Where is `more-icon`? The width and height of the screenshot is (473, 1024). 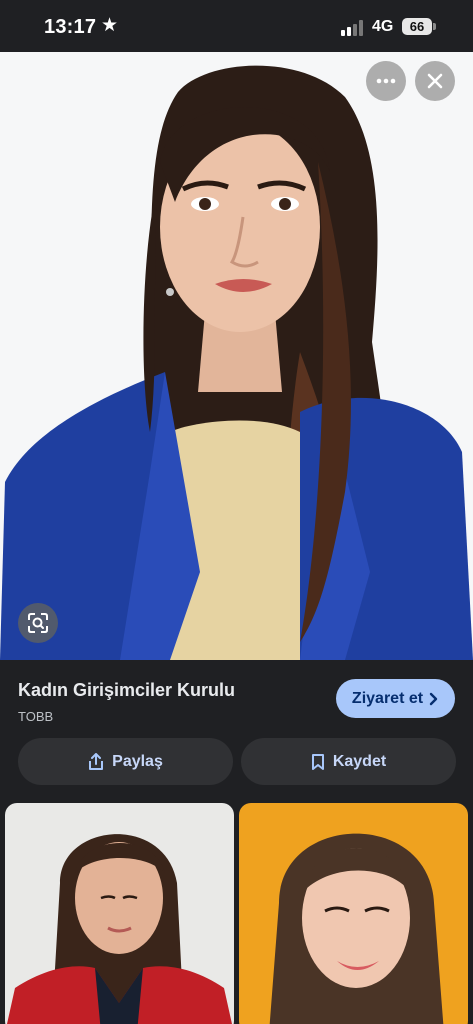
more-icon is located at coordinates (386, 81).